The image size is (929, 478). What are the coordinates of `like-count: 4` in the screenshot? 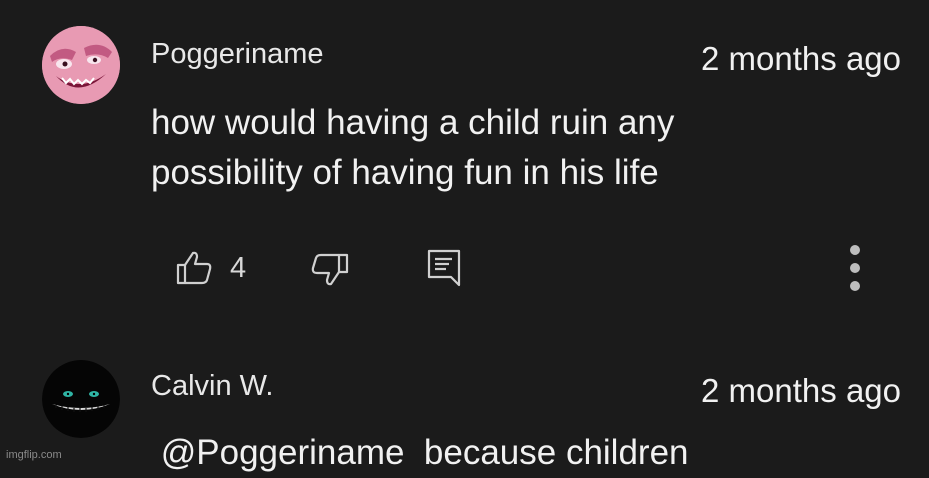 It's located at (238, 268).